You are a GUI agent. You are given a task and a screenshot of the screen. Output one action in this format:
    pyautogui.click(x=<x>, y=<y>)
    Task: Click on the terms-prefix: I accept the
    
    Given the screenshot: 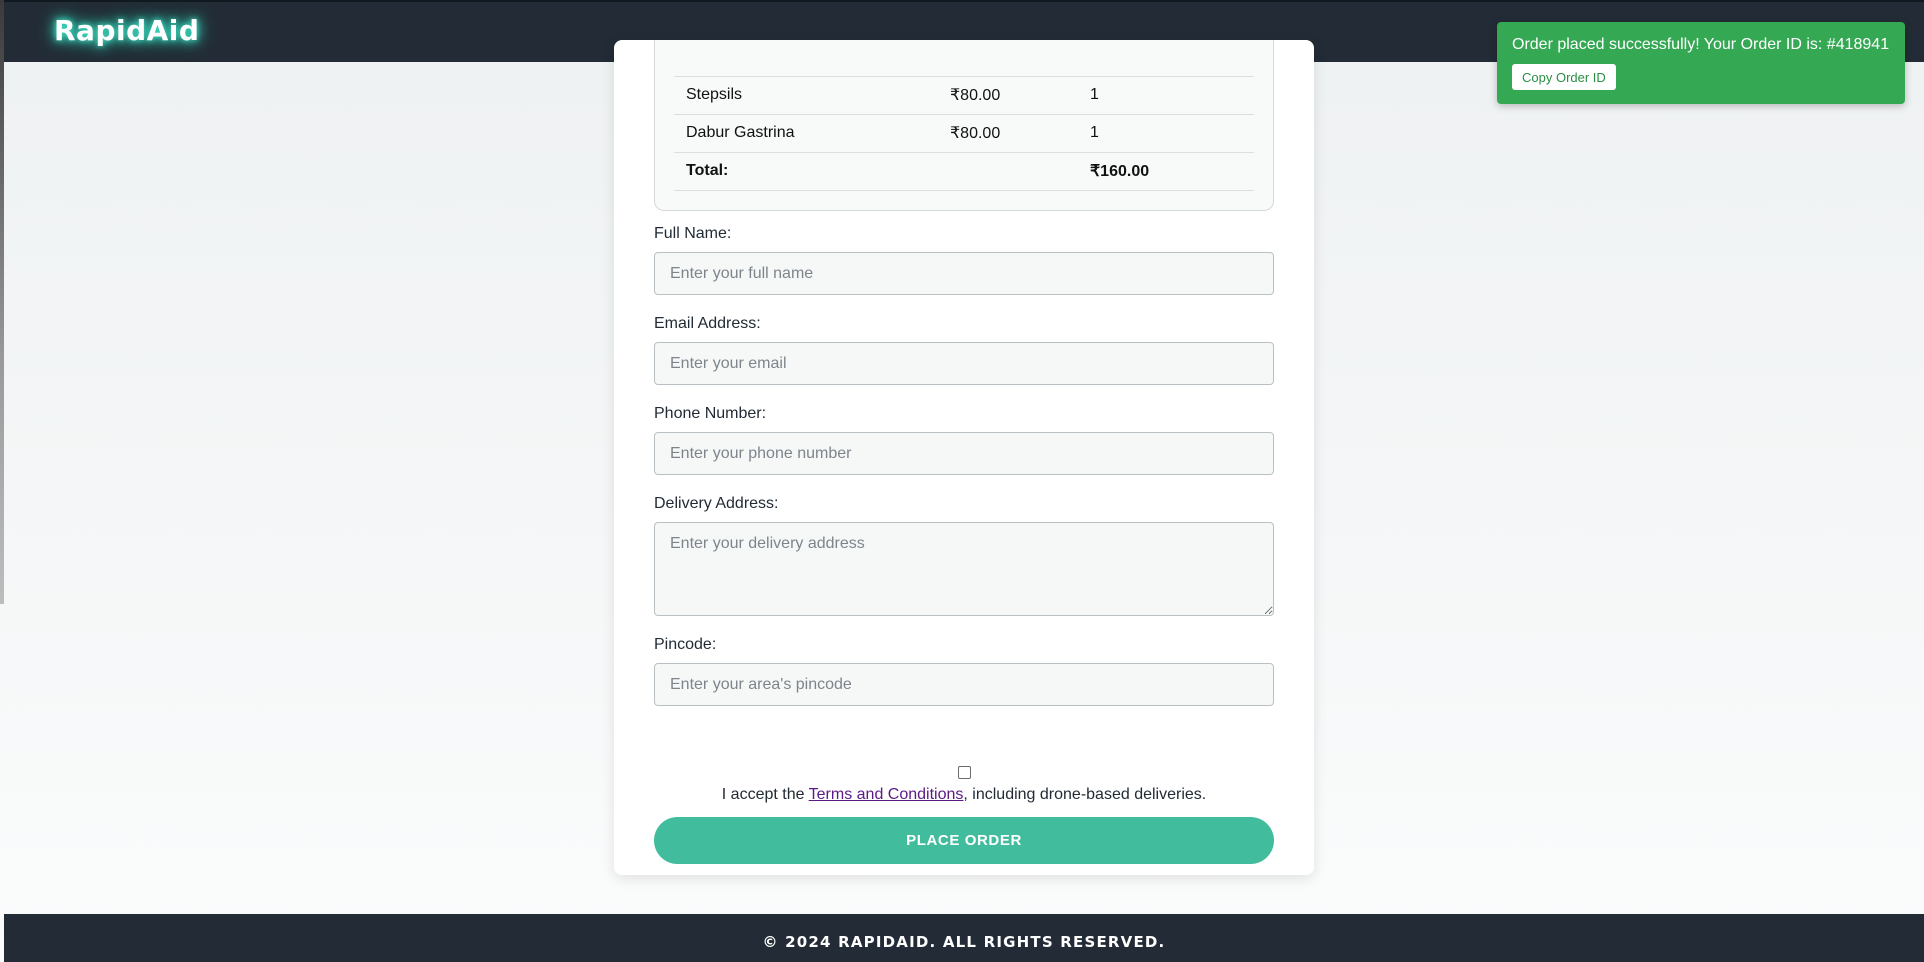 What is the action you would take?
    pyautogui.click(x=765, y=794)
    